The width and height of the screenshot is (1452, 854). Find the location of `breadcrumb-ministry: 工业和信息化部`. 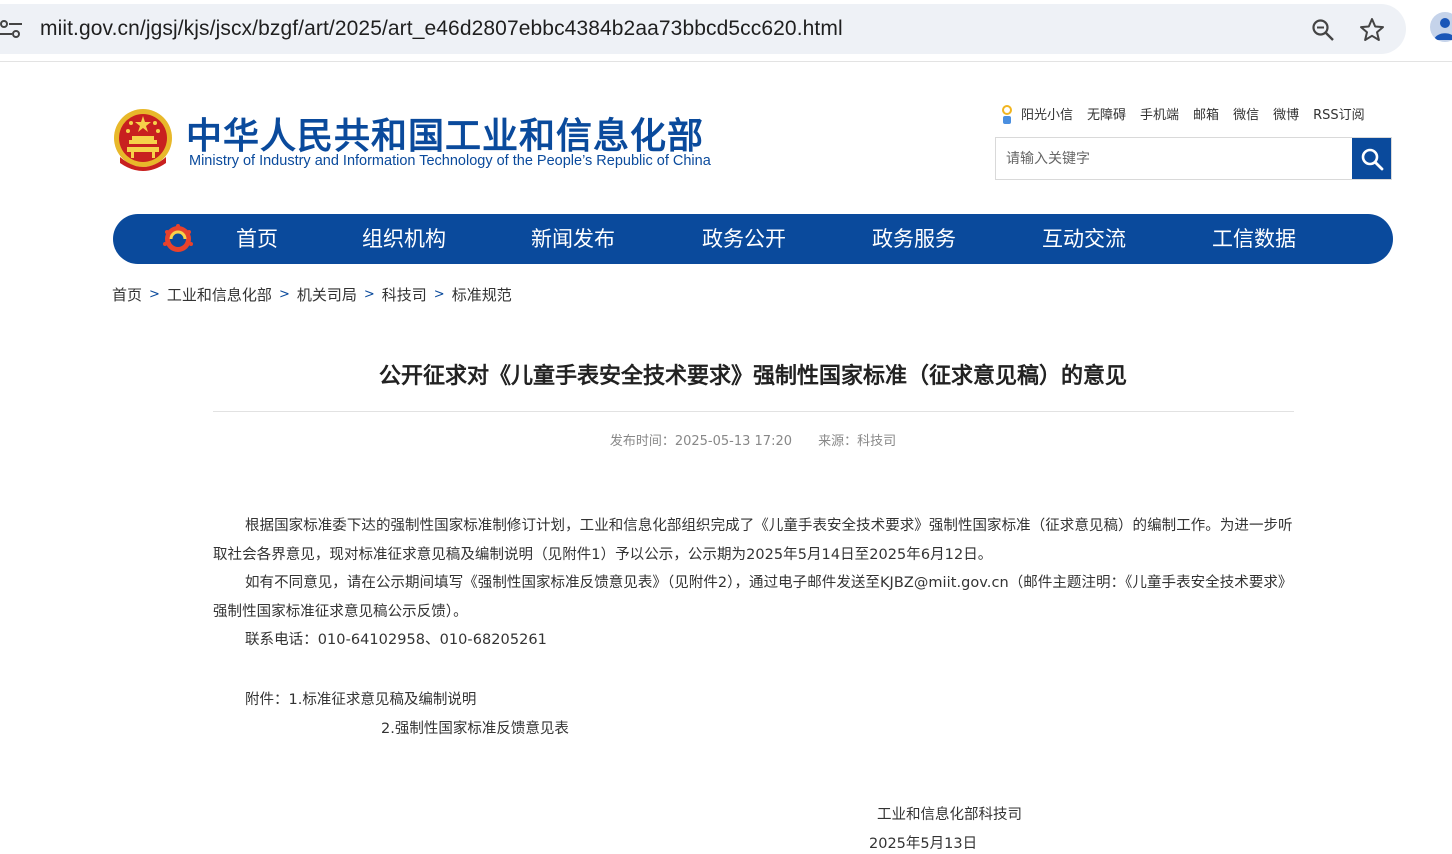

breadcrumb-ministry: 工业和信息化部 is located at coordinates (219, 294).